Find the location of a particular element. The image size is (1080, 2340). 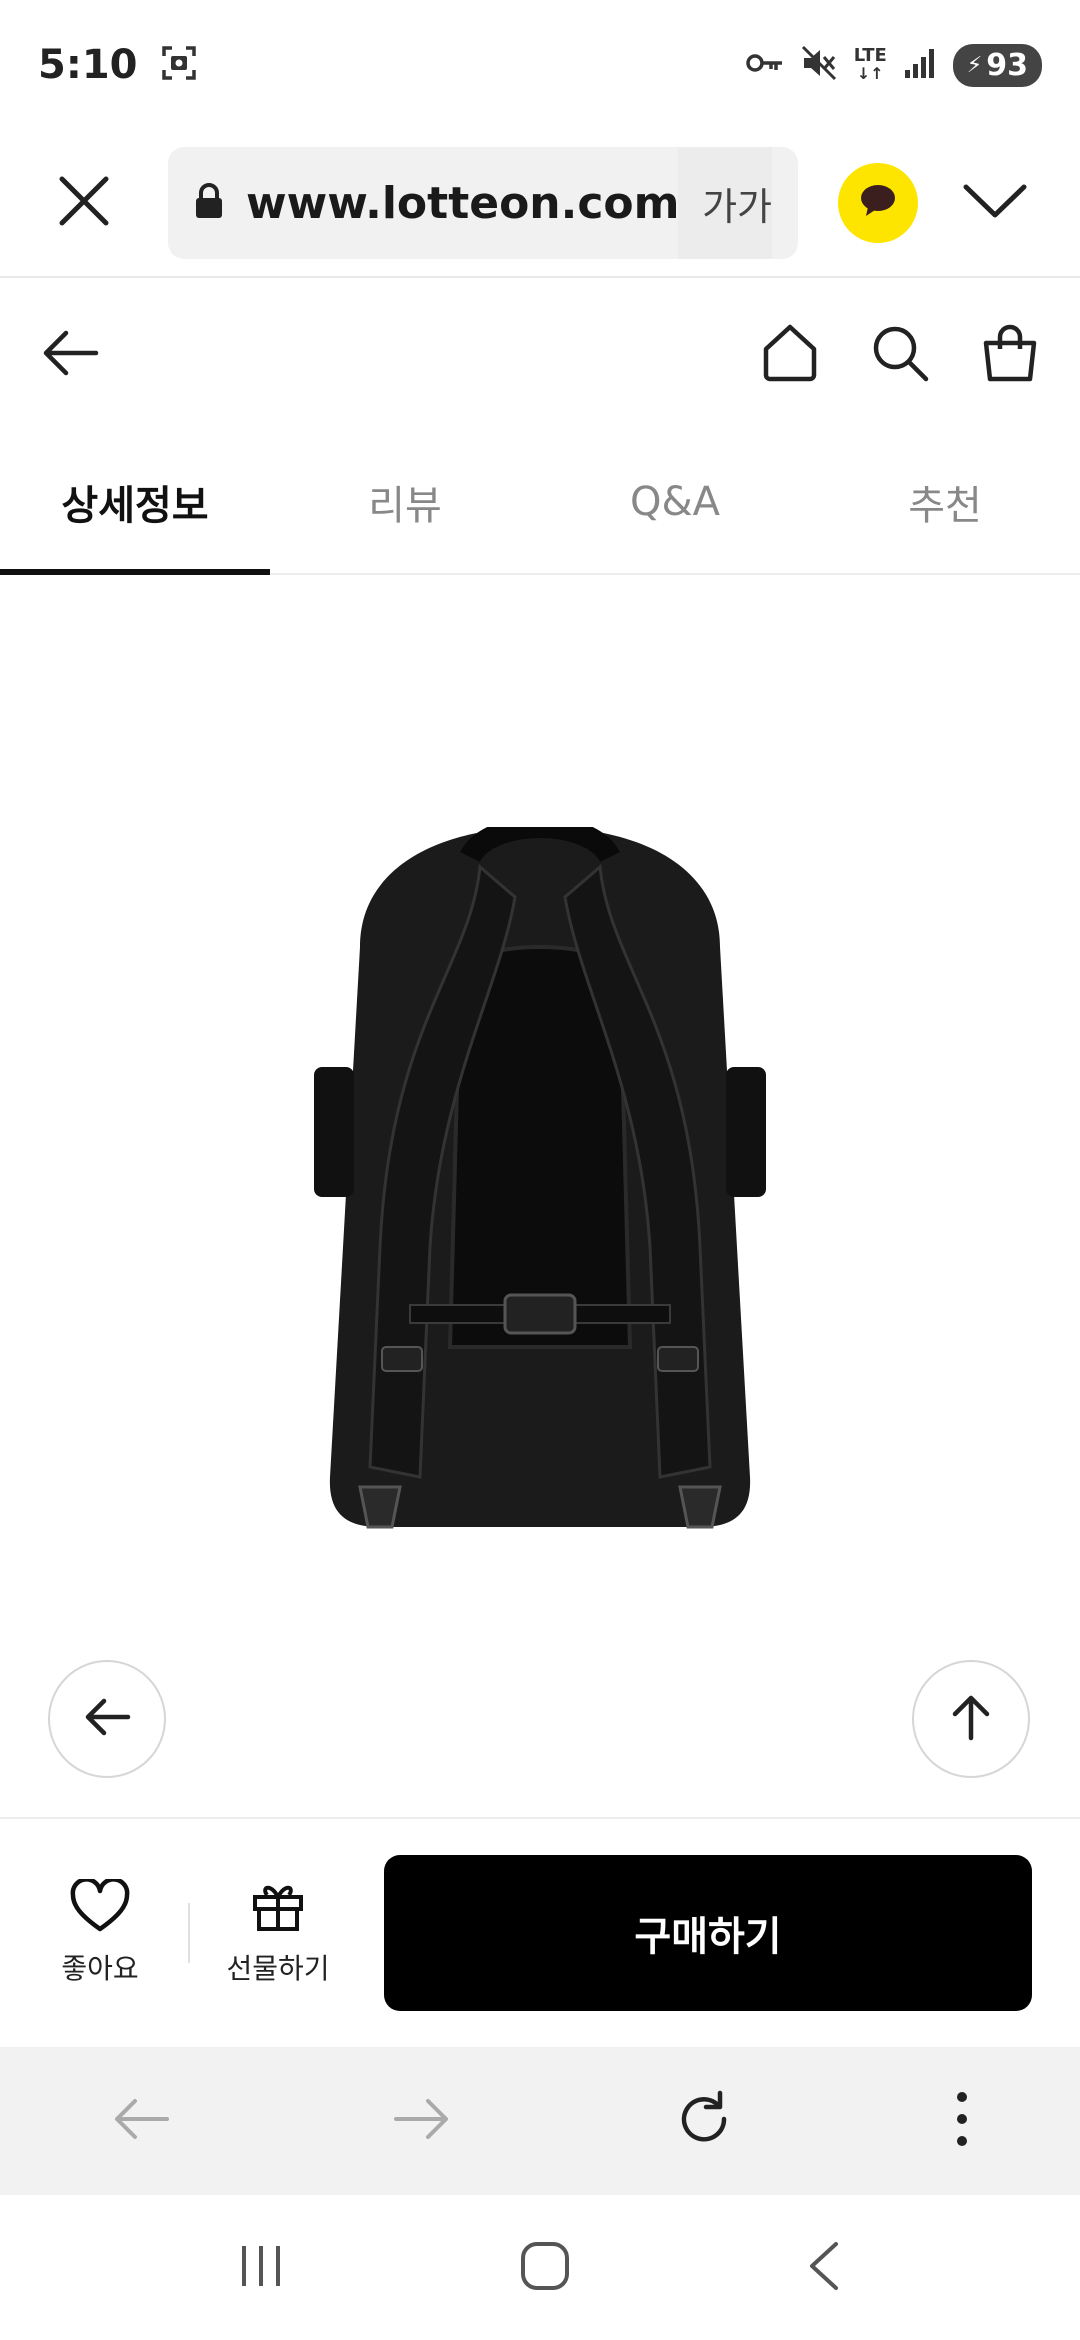

screenshot-icon is located at coordinates (179, 65).